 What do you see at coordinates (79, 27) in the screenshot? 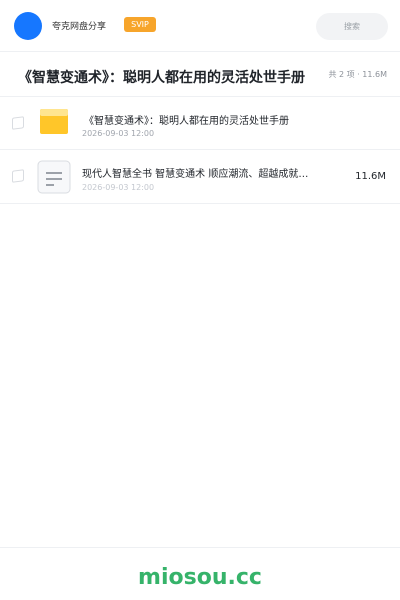
I see `brand-text: 夸克网盘分享` at bounding box center [79, 27].